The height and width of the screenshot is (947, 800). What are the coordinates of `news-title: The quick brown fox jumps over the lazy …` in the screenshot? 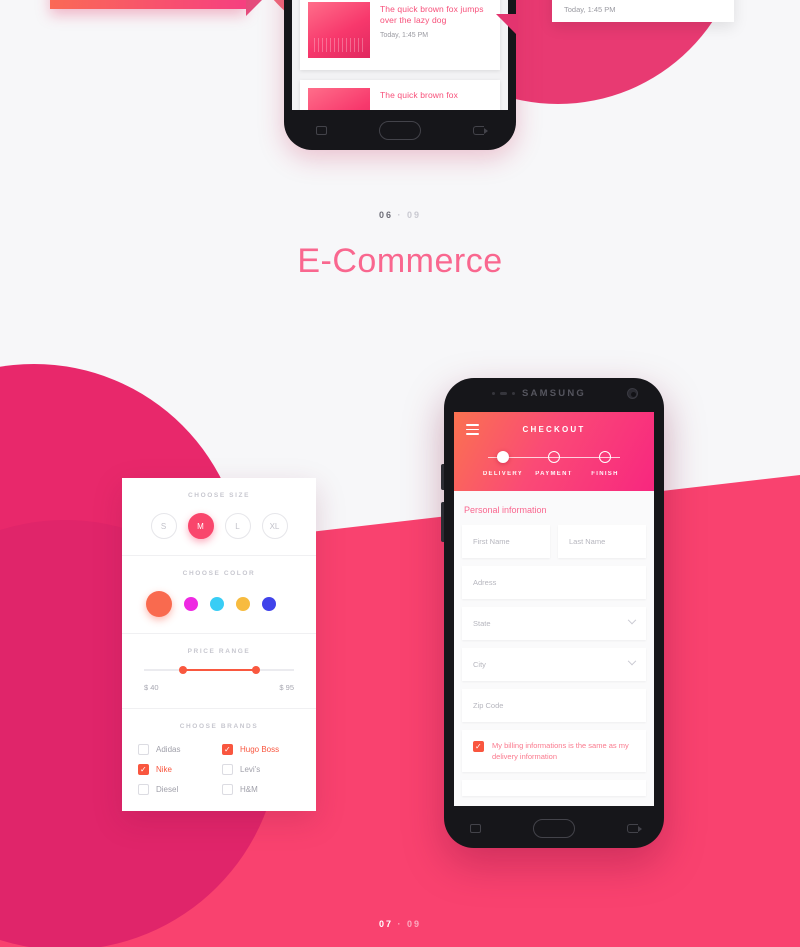 It's located at (432, 14).